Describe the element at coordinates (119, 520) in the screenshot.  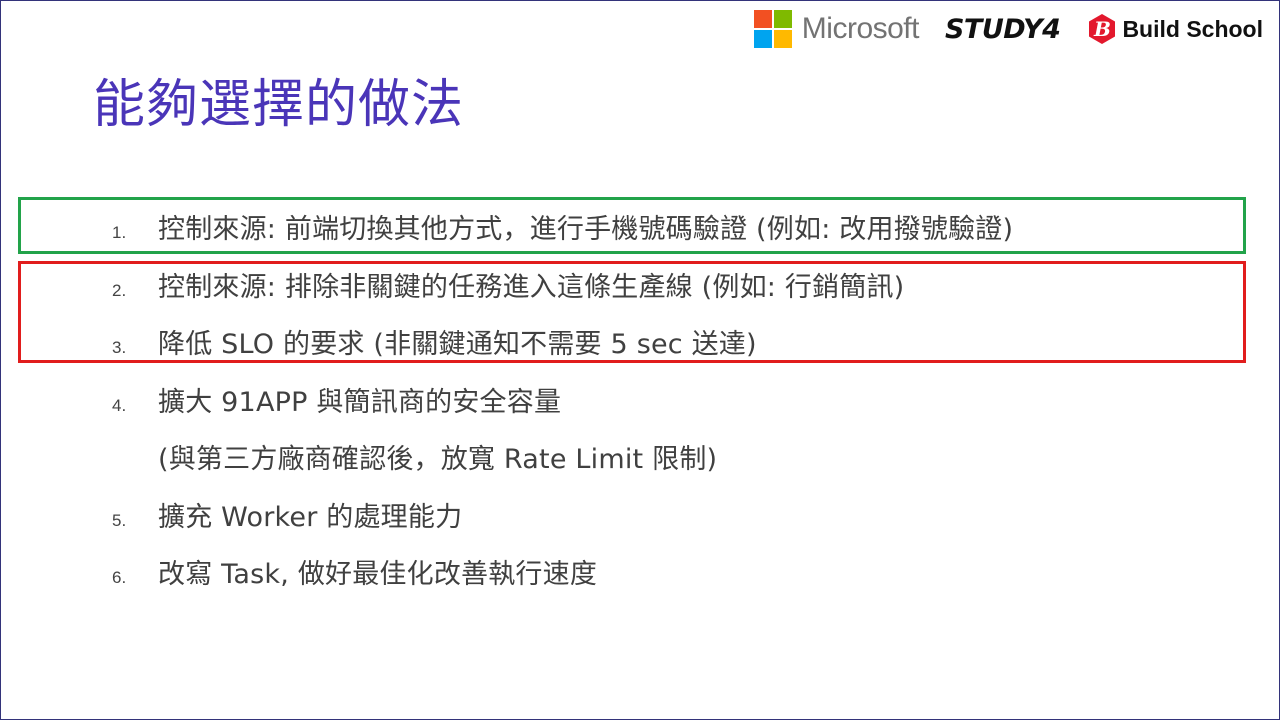
I see `list-item-number: 5.` at that location.